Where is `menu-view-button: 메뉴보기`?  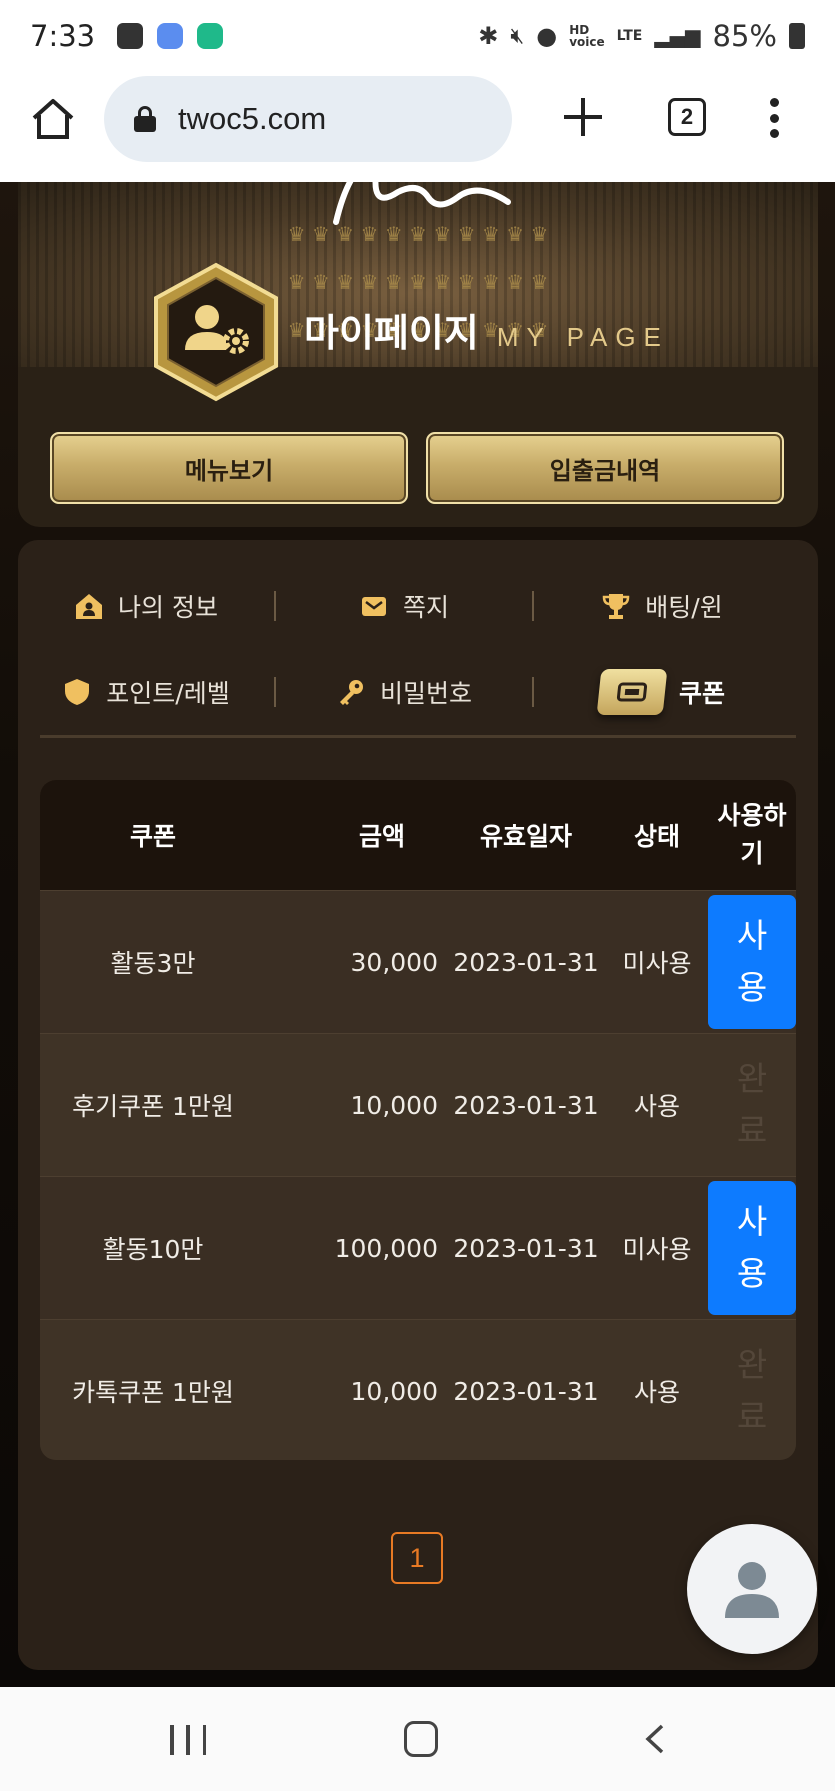 menu-view-button: 메뉴보기 is located at coordinates (229, 468).